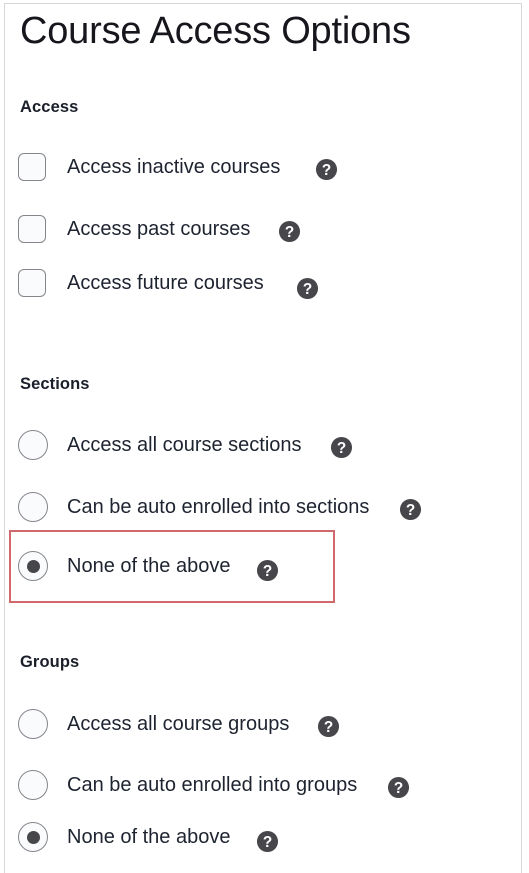  I want to click on option-label-access-all-course-groups: Access all course groups, so click(178, 724).